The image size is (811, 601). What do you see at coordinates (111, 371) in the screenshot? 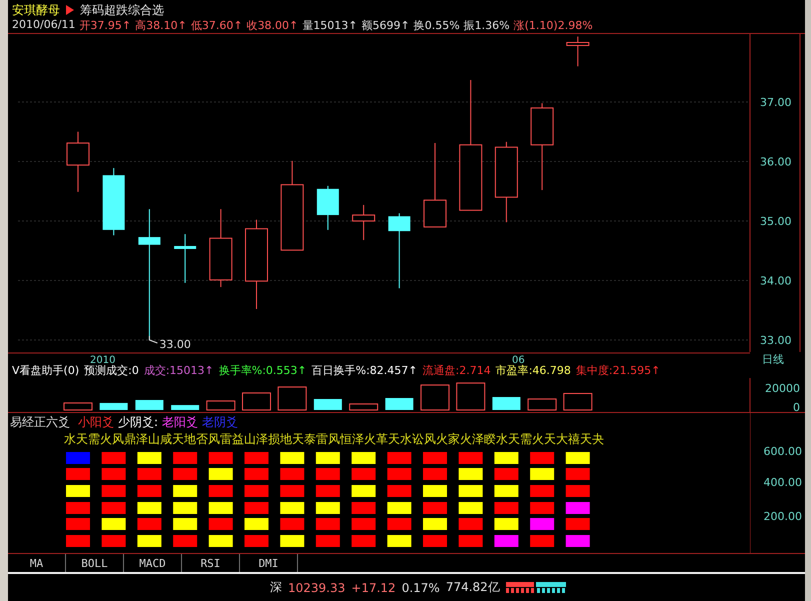
I see `indicator-value: 预测成交:0` at bounding box center [111, 371].